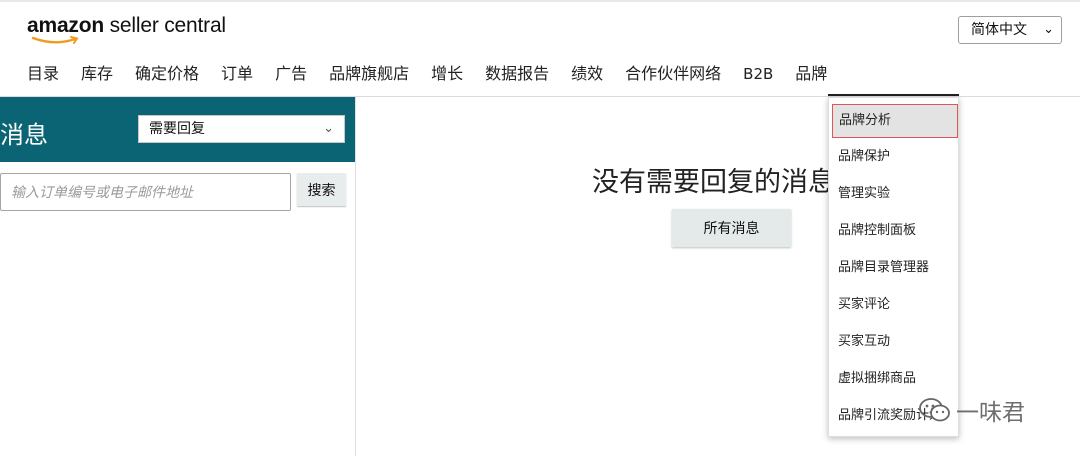 This screenshot has width=1080, height=456. What do you see at coordinates (587, 75) in the screenshot?
I see `nav-item-performance: 绩效` at bounding box center [587, 75].